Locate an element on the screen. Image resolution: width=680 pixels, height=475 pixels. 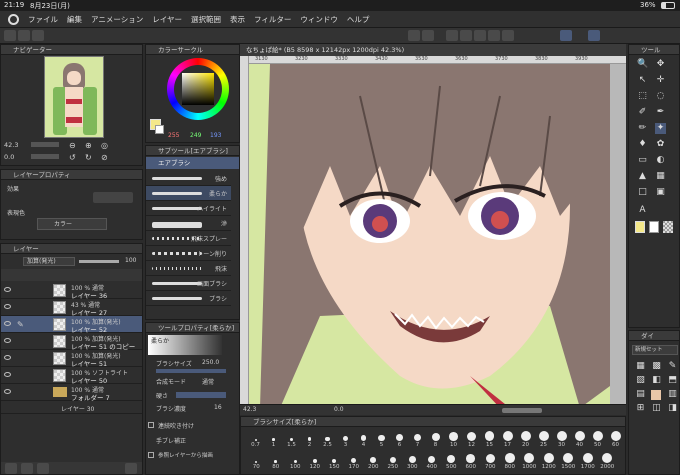
layer-row-folder: 100 % 通常 フォルダー 7 is located at coordinates (71, 393).